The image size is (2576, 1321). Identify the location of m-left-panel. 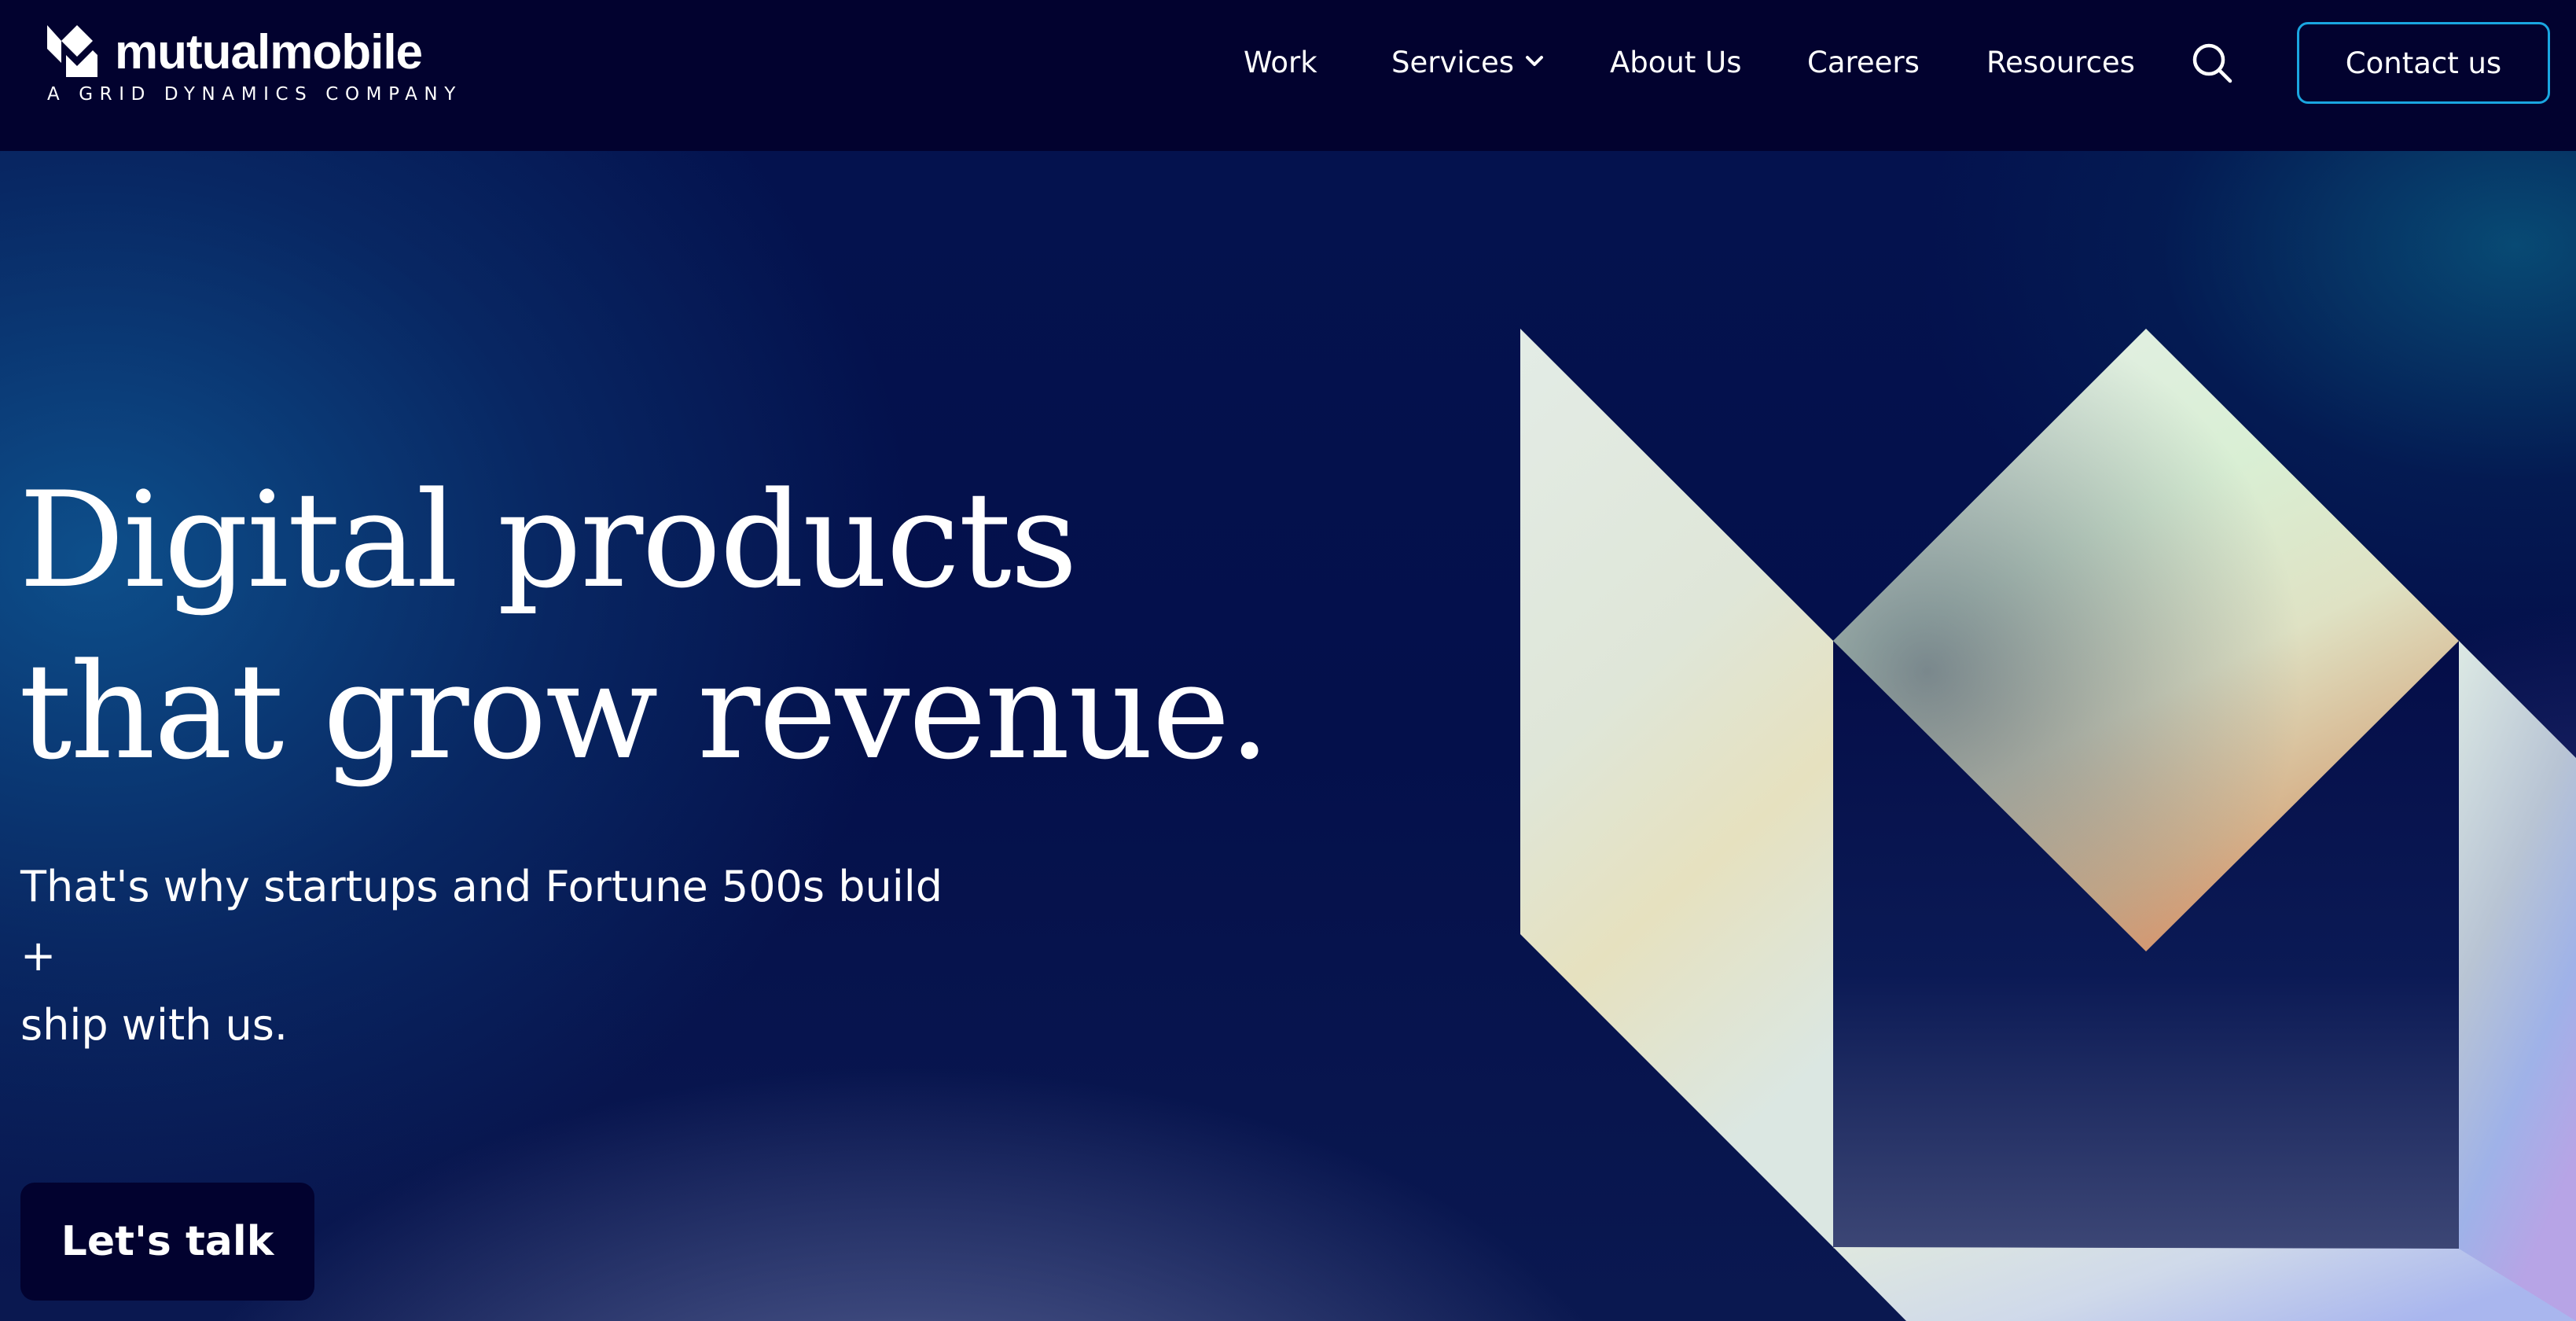
(1676, 788).